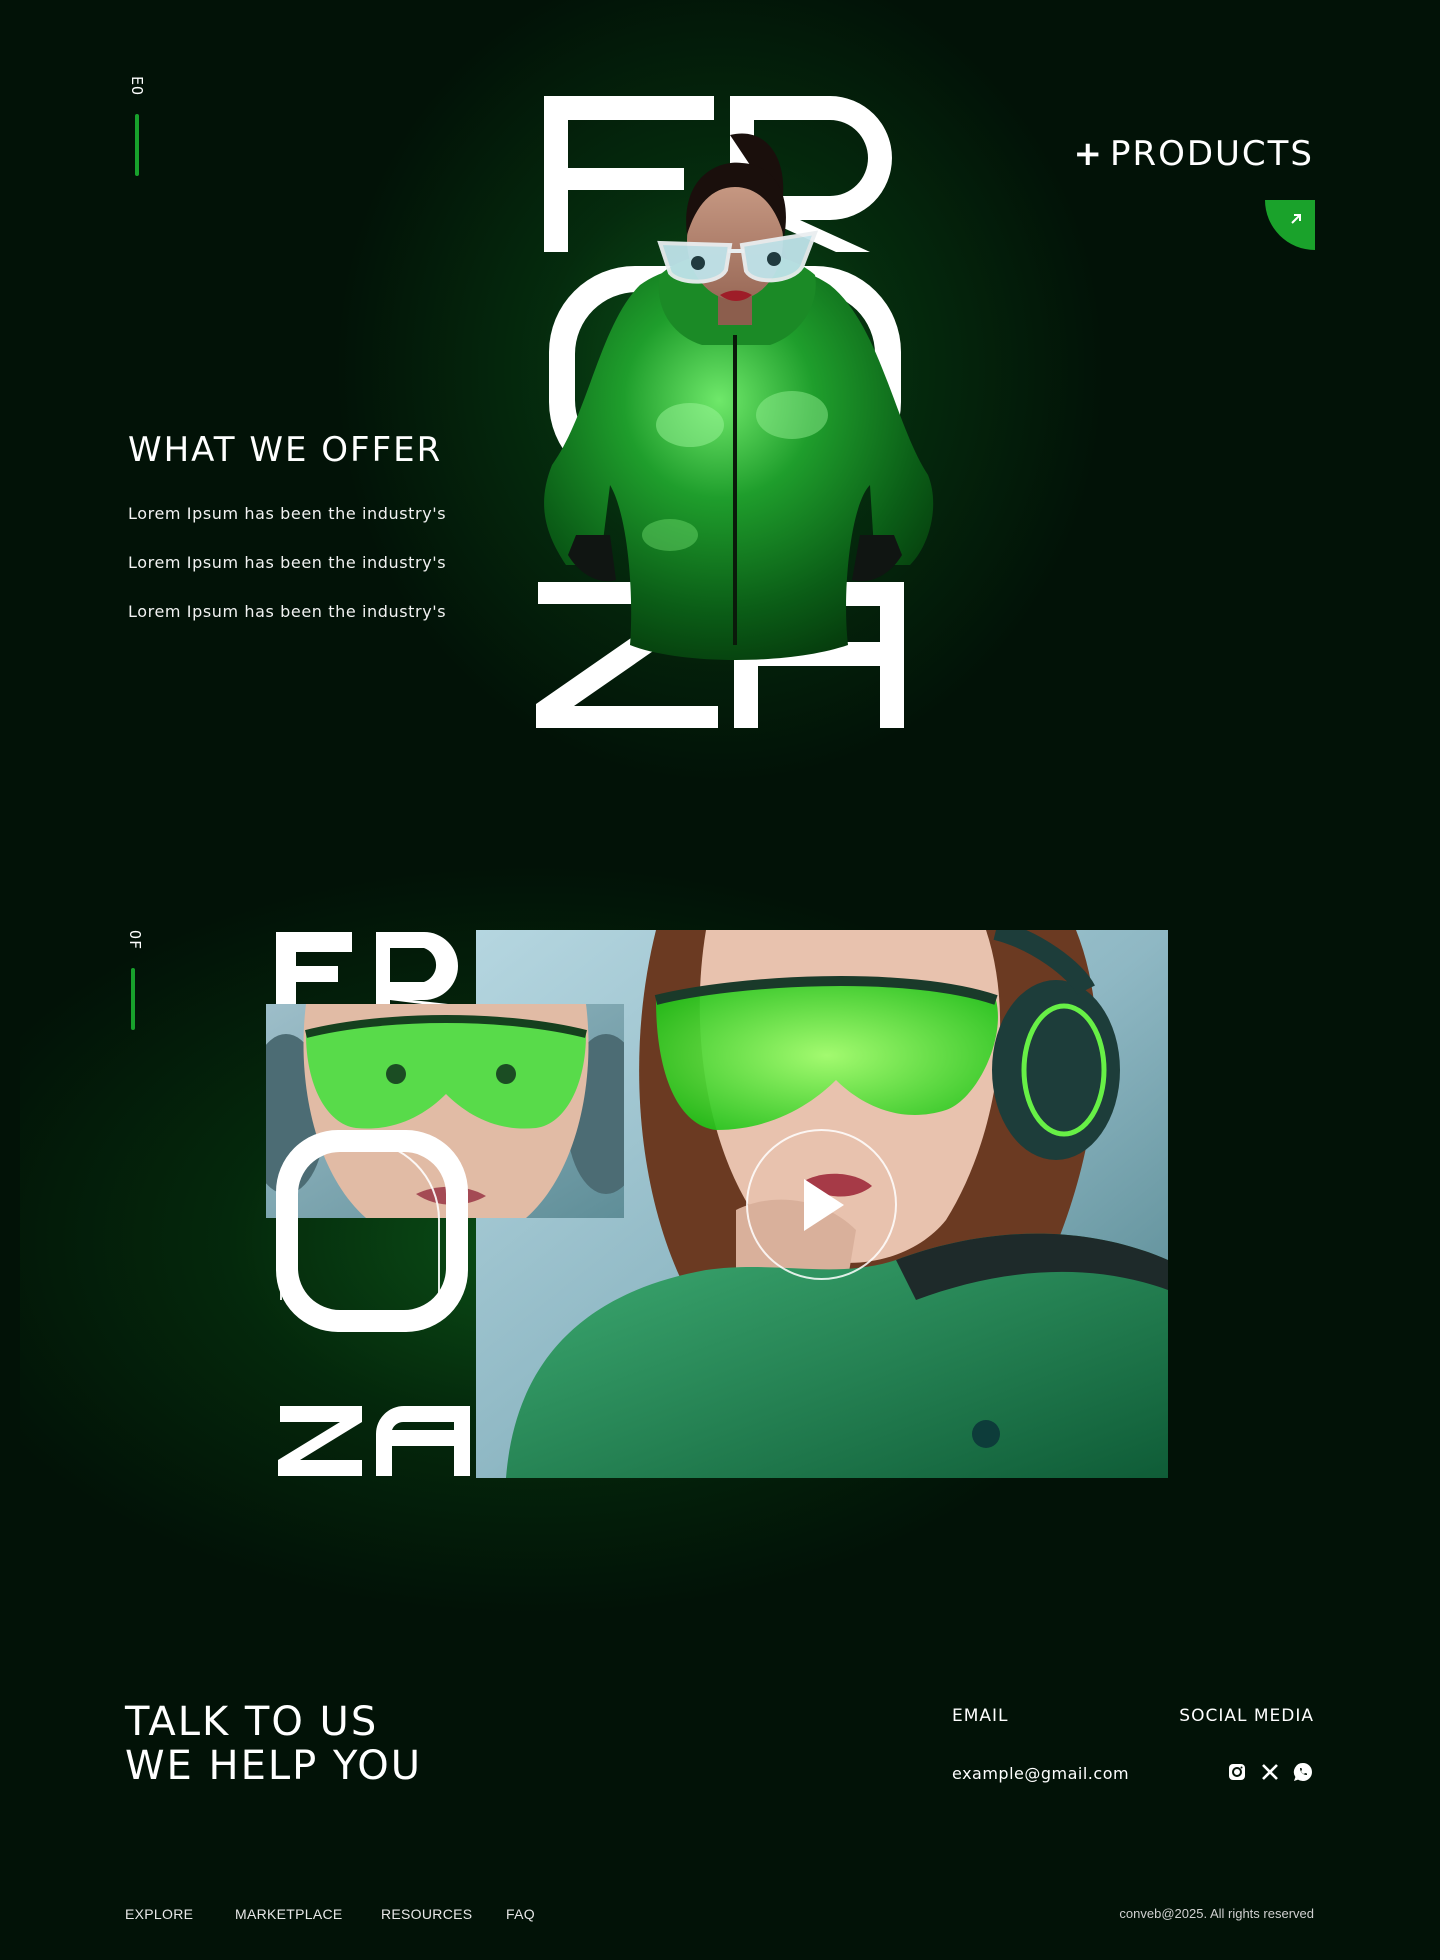  What do you see at coordinates (1303, 1772) in the screenshot?
I see `whatsapp-icon` at bounding box center [1303, 1772].